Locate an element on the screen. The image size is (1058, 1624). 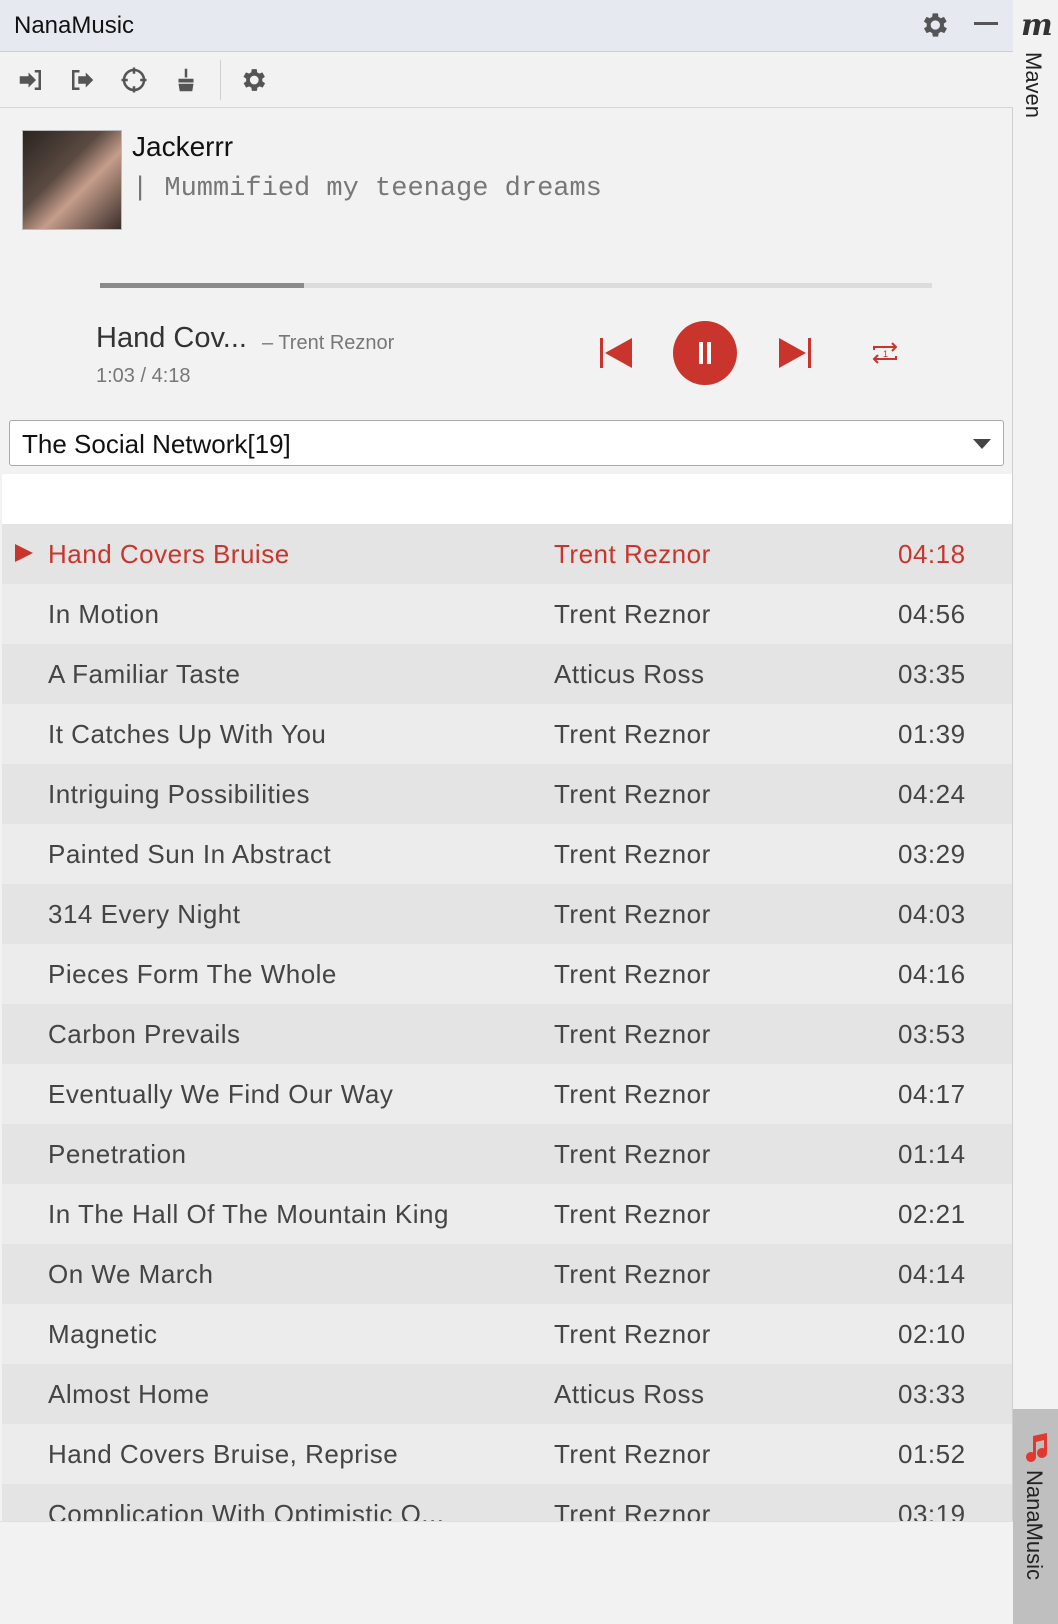
song-row: Pieces Form The Whole Trent Reznor 04:16 is located at coordinates (507, 974).